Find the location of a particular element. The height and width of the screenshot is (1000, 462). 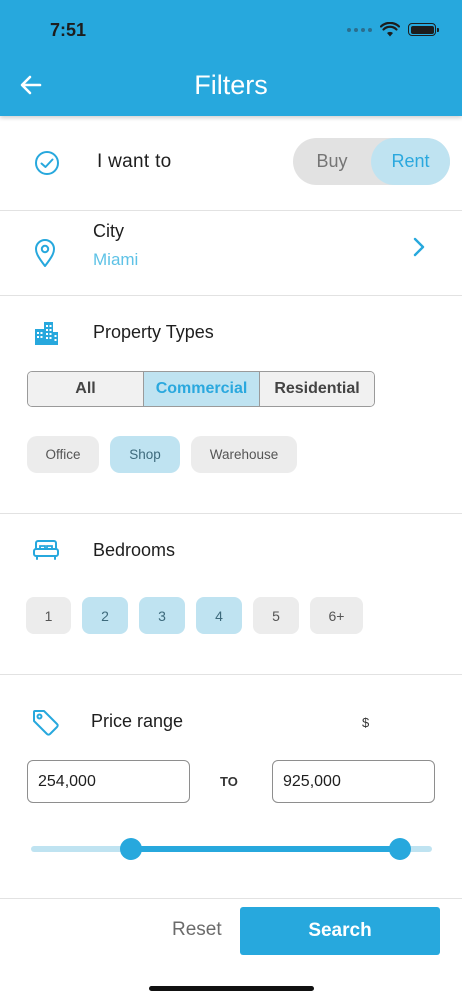

wifi-icon is located at coordinates (390, 29).